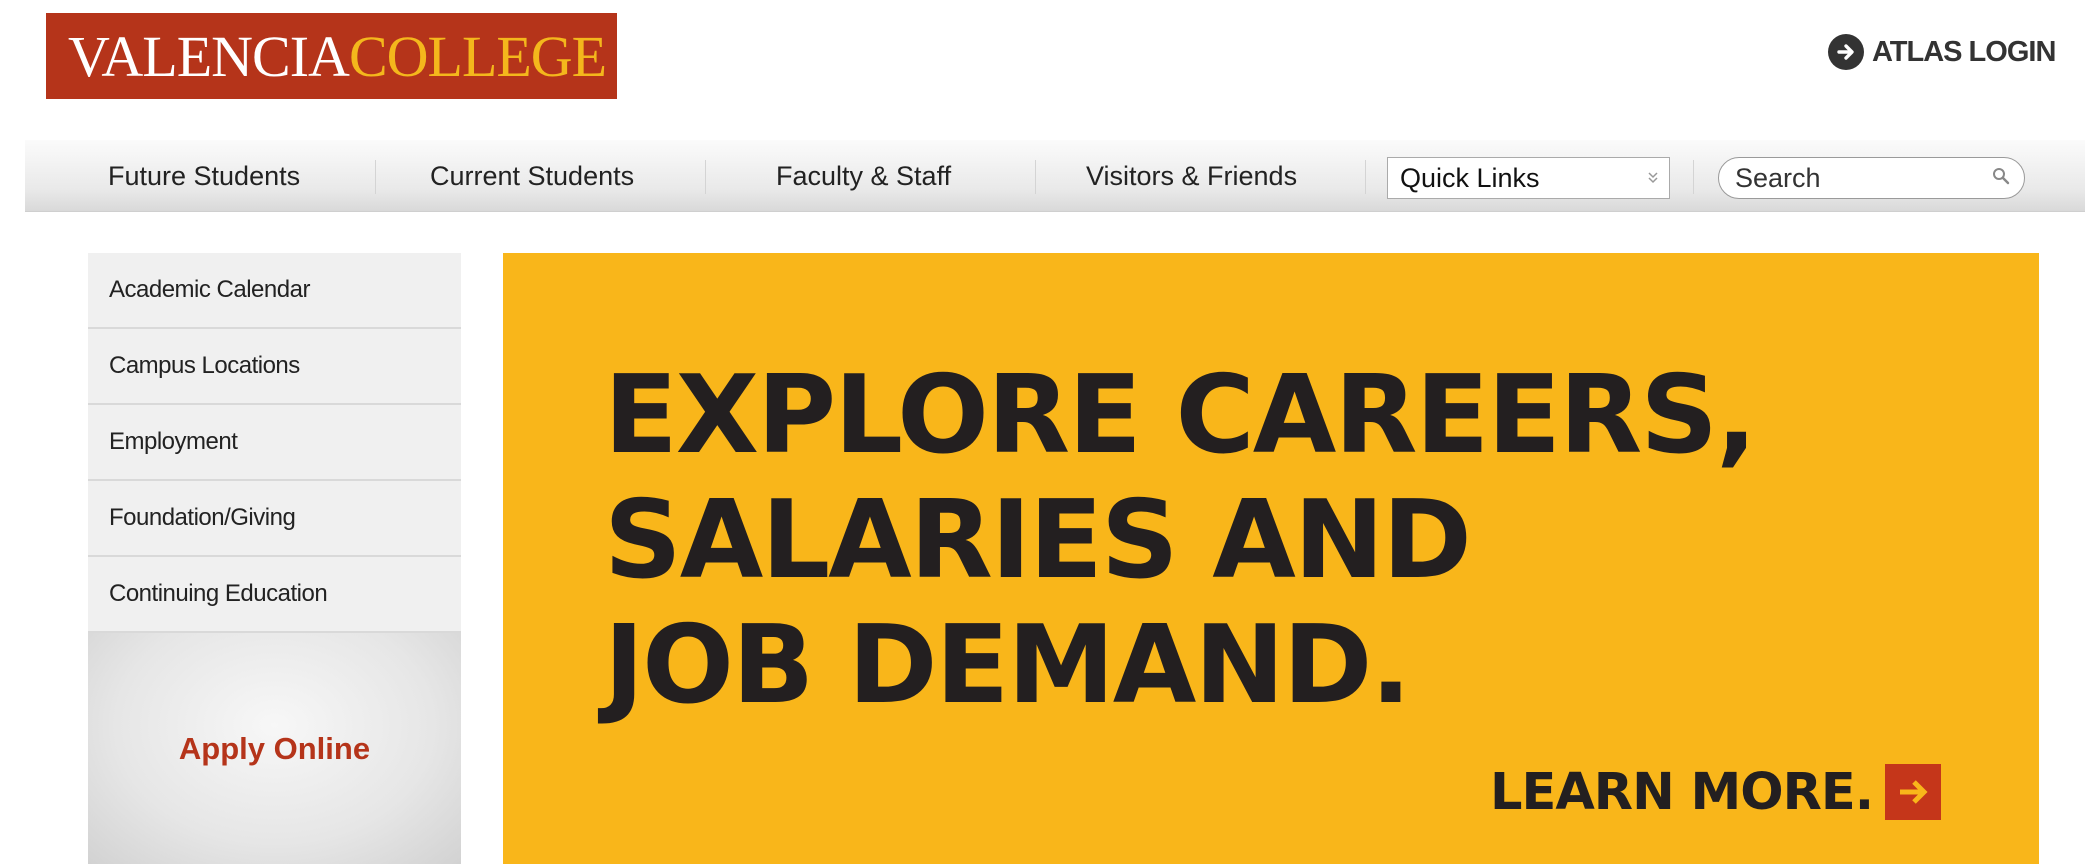 The height and width of the screenshot is (864, 2085). What do you see at coordinates (209, 56) in the screenshot?
I see `logo-word-valencia: VALENCIA` at bounding box center [209, 56].